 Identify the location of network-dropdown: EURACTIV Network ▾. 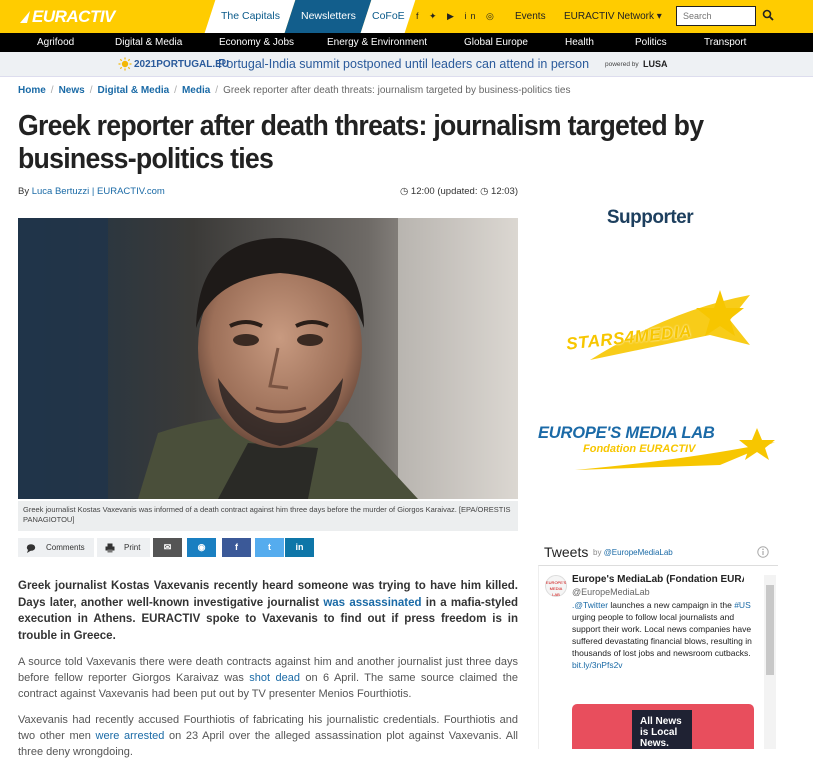
(613, 16).